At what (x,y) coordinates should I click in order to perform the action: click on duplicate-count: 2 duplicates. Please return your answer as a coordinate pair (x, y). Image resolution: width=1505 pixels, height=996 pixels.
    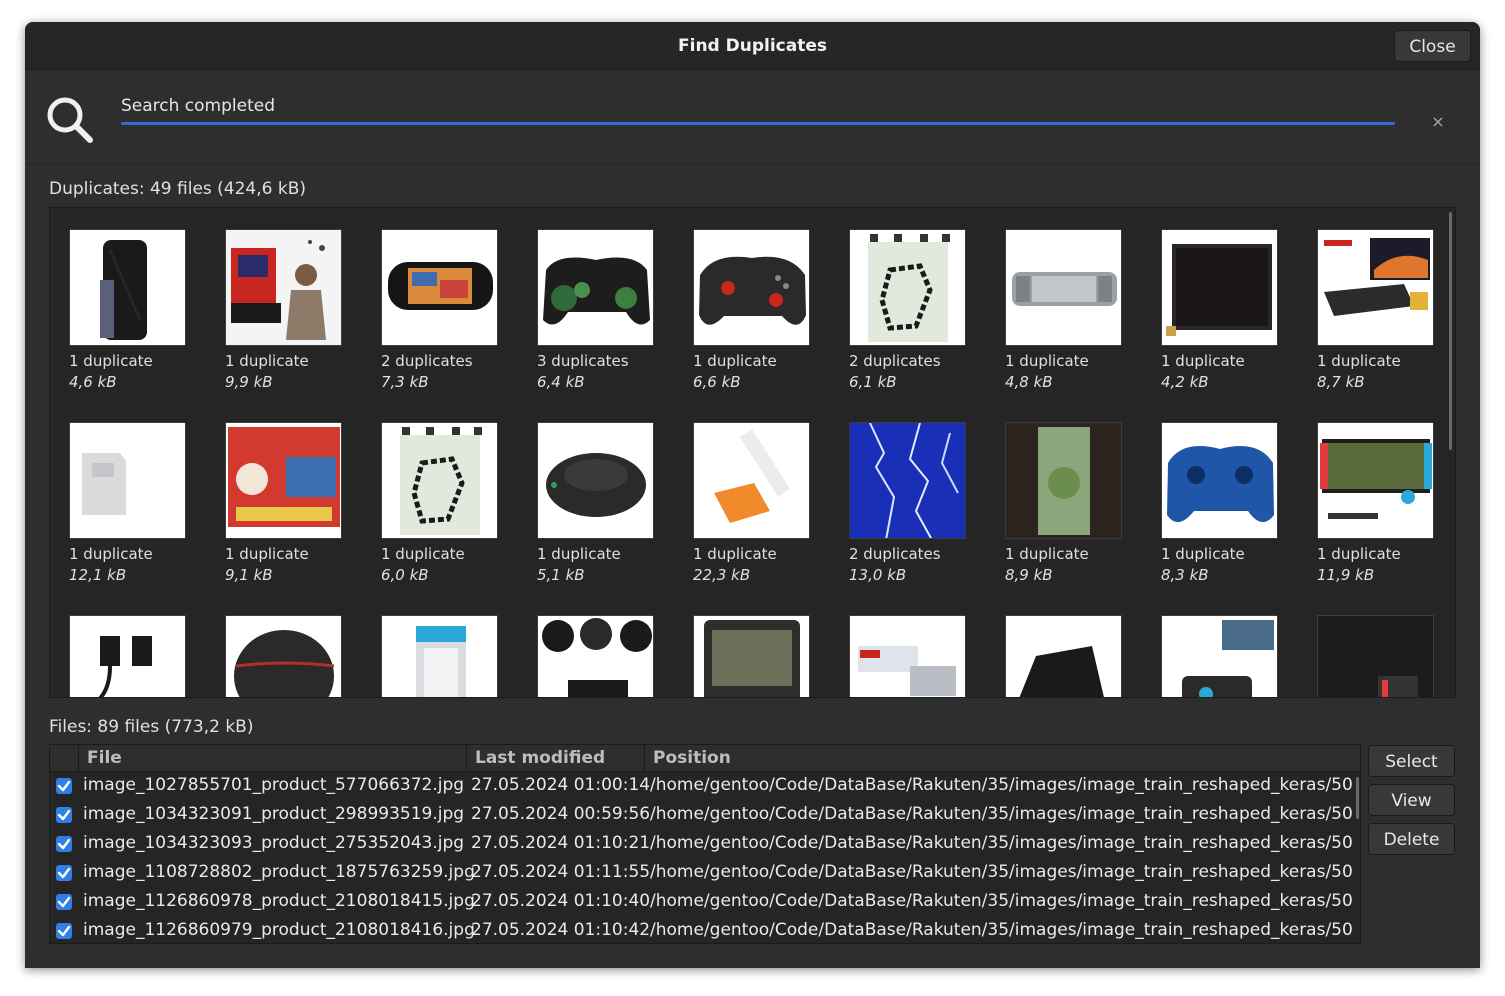
    Looking at the image, I should click on (895, 361).